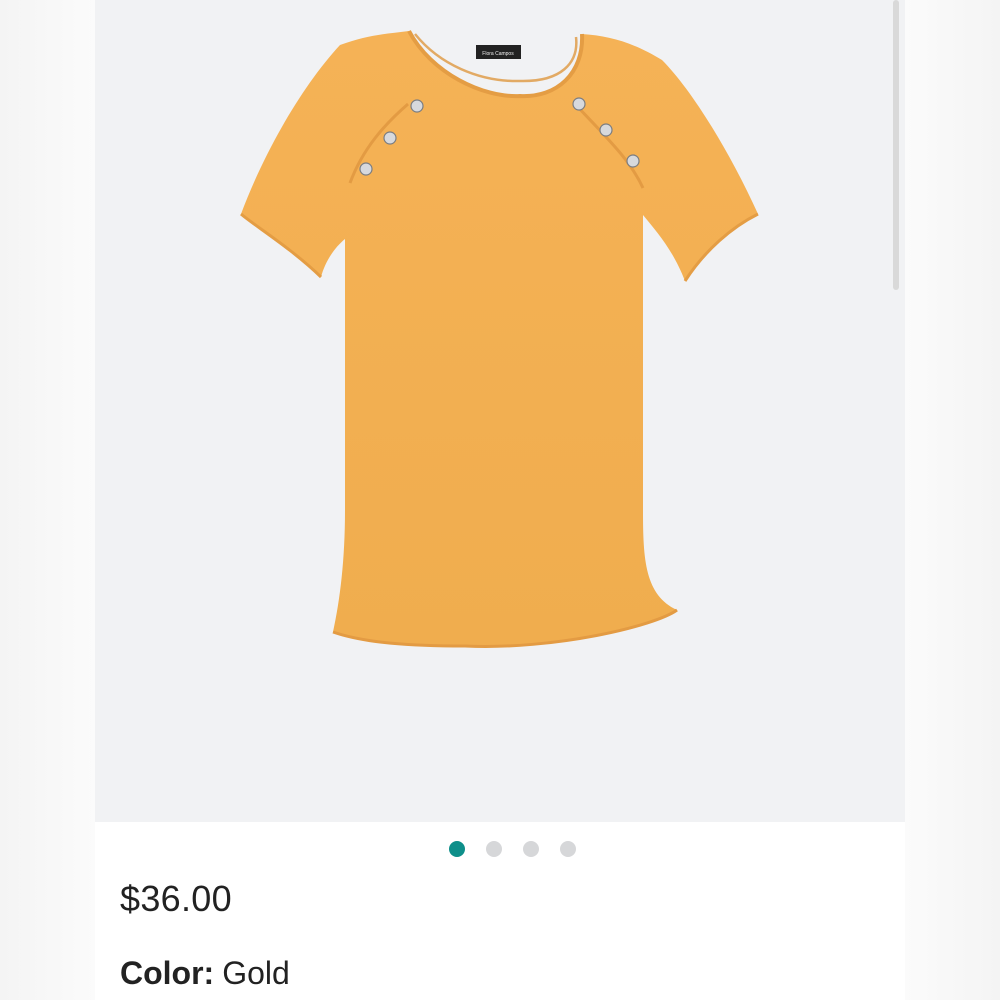 This screenshot has height=1000, width=1000. I want to click on brand-label-text: Flora Campos, so click(498, 54).